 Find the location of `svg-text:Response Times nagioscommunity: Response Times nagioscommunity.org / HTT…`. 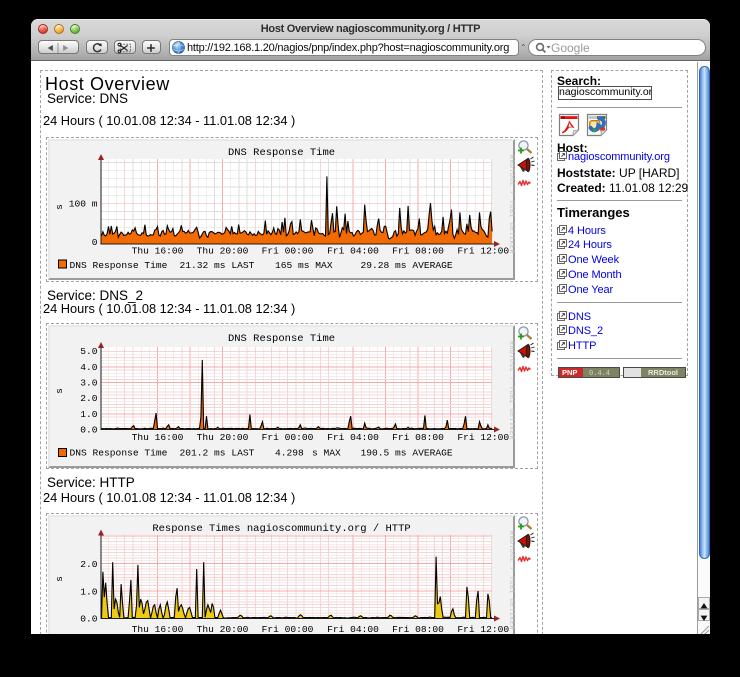

svg-text:Response Times nagioscommunity: Response Times nagioscommunity.org / HTT… is located at coordinates (281, 529).